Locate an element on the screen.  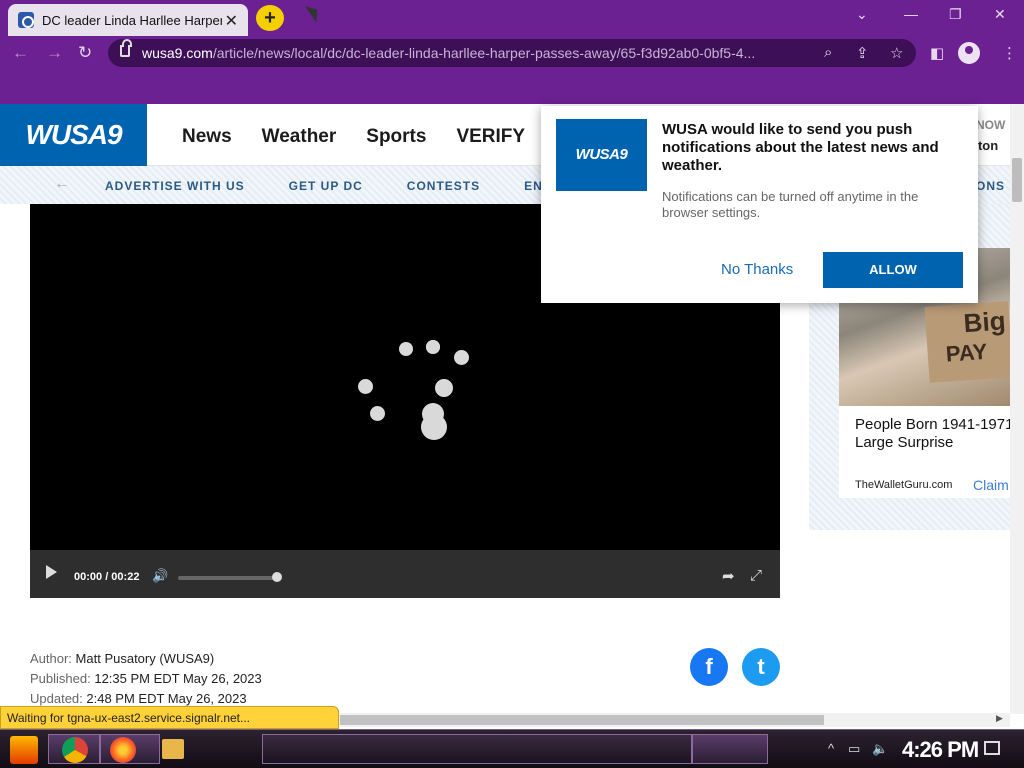
updated-date: 2:48 PM EDT May 26, 2023 is located at coordinates (166, 698).